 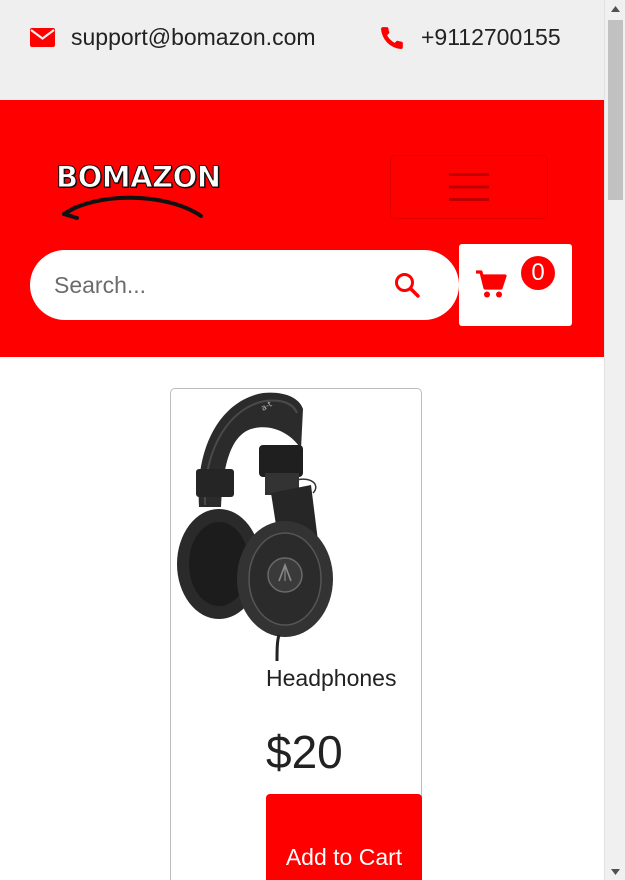 I want to click on phone-icon, so click(x=392, y=38).